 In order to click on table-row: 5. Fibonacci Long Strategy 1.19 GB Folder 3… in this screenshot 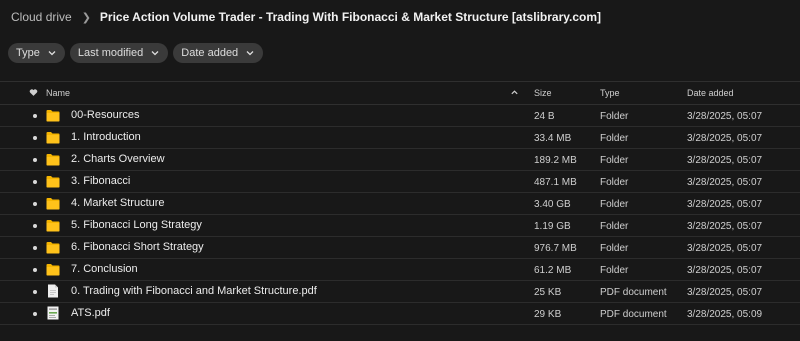, I will do `click(400, 226)`.